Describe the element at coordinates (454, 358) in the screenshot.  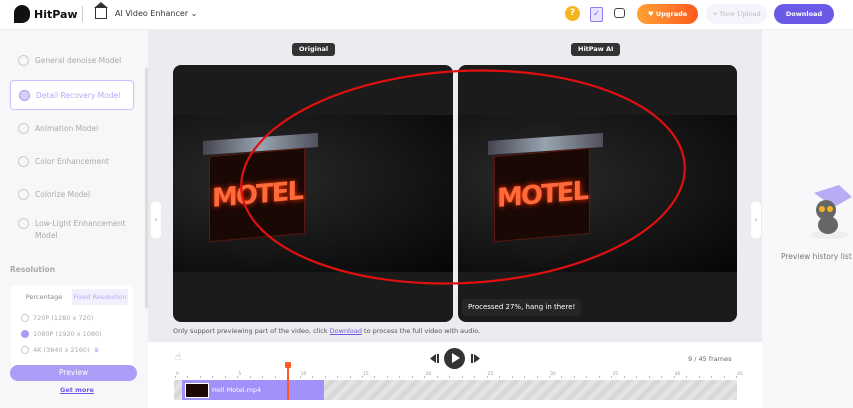
I see `play-button` at that location.